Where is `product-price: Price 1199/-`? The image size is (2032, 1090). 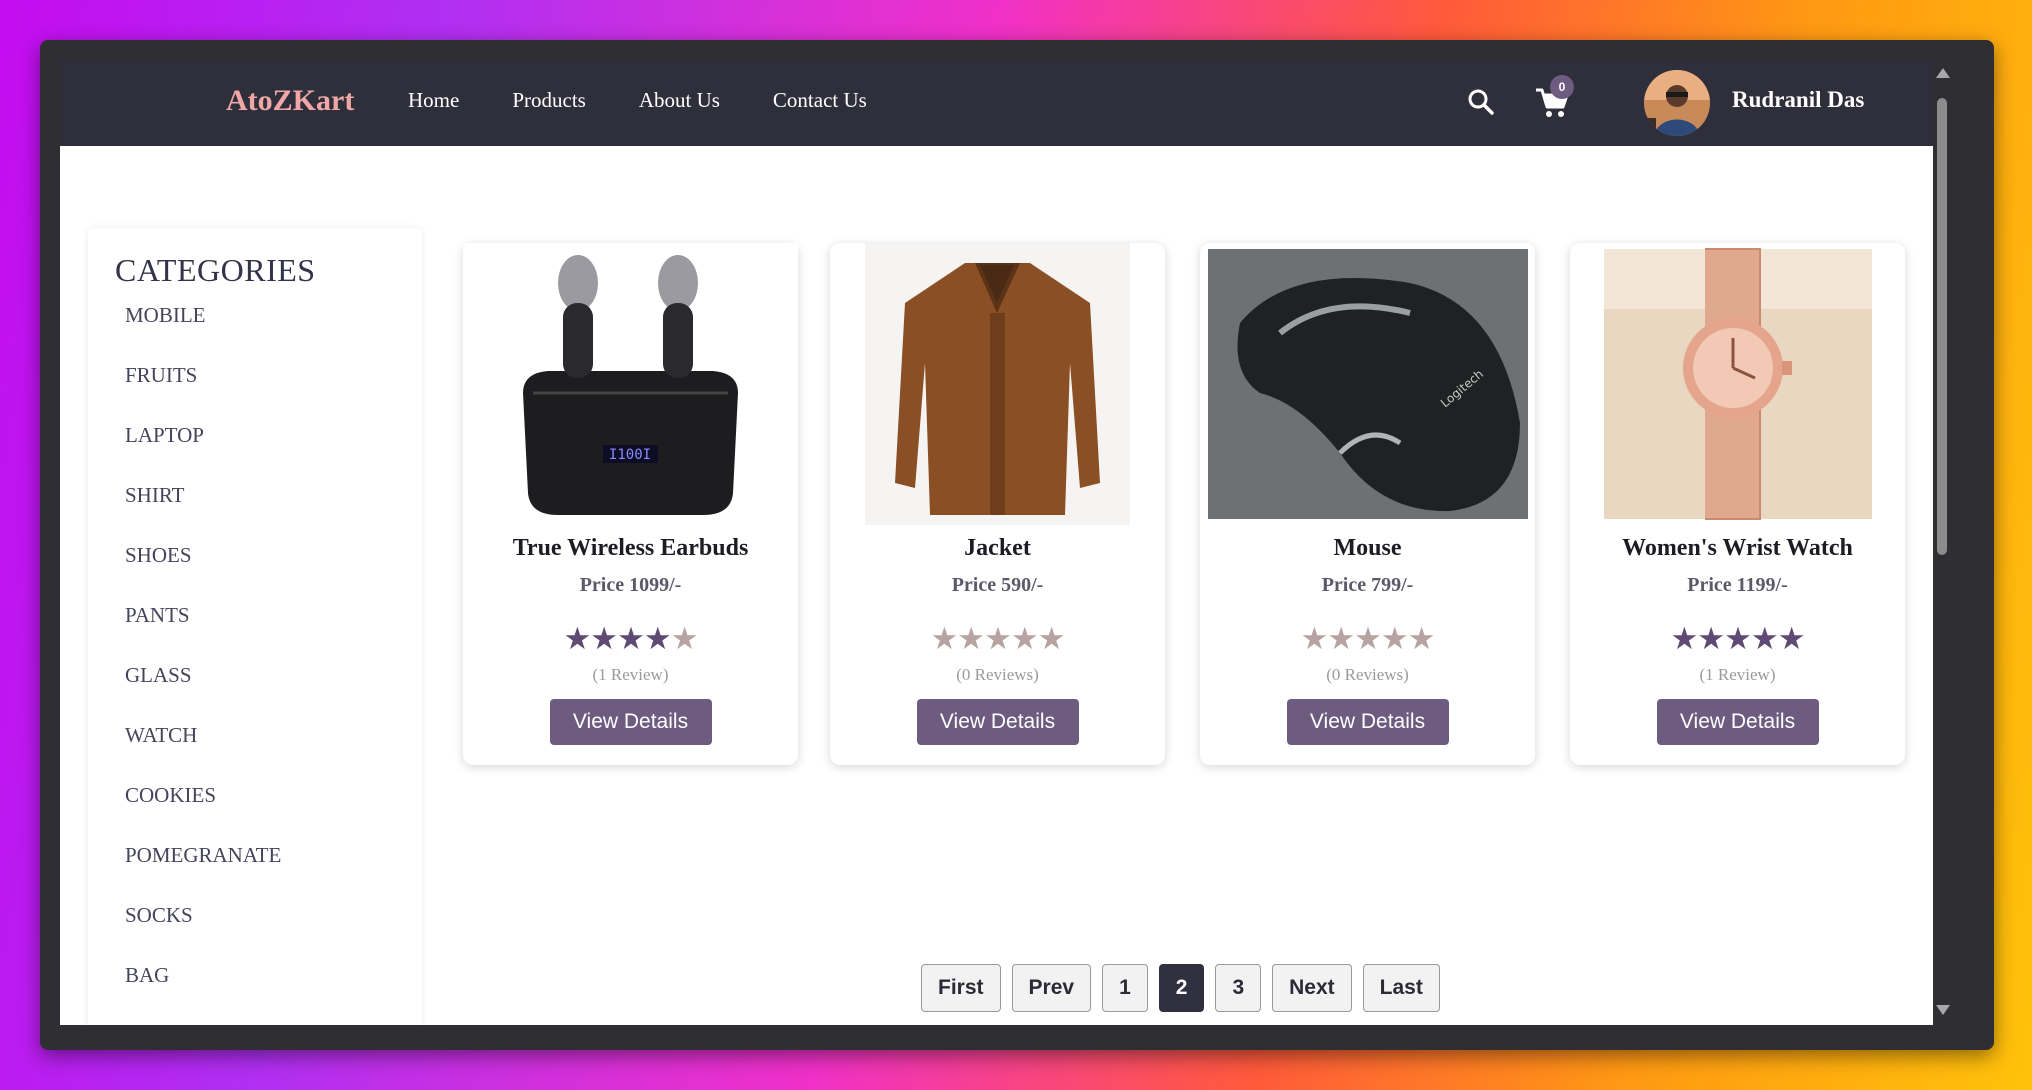 product-price: Price 1199/- is located at coordinates (1737, 585).